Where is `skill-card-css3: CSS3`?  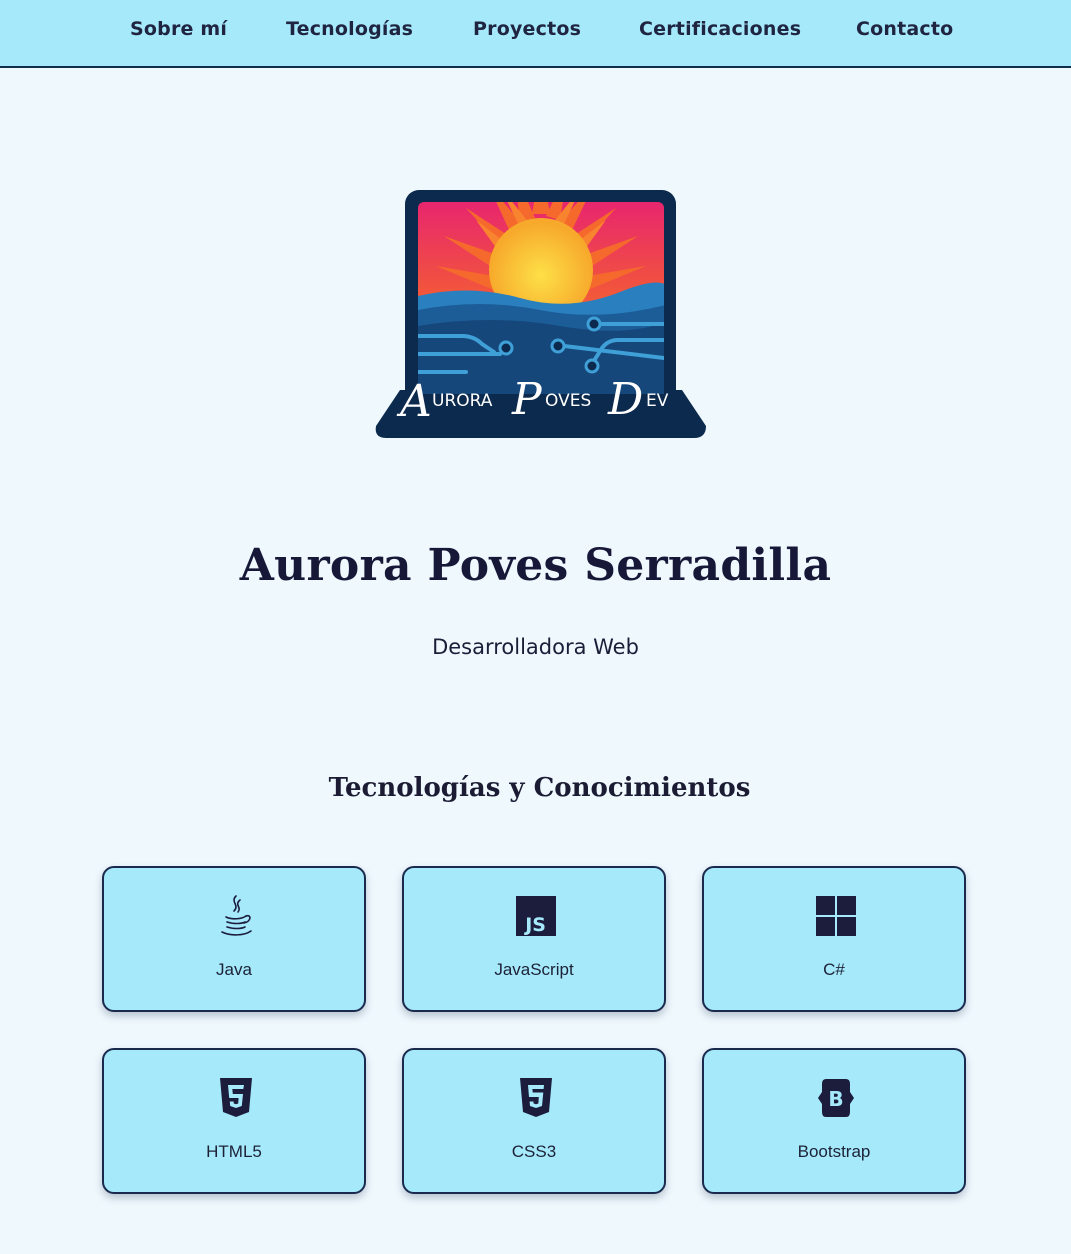
skill-card-css3: CSS3 is located at coordinates (534, 1121).